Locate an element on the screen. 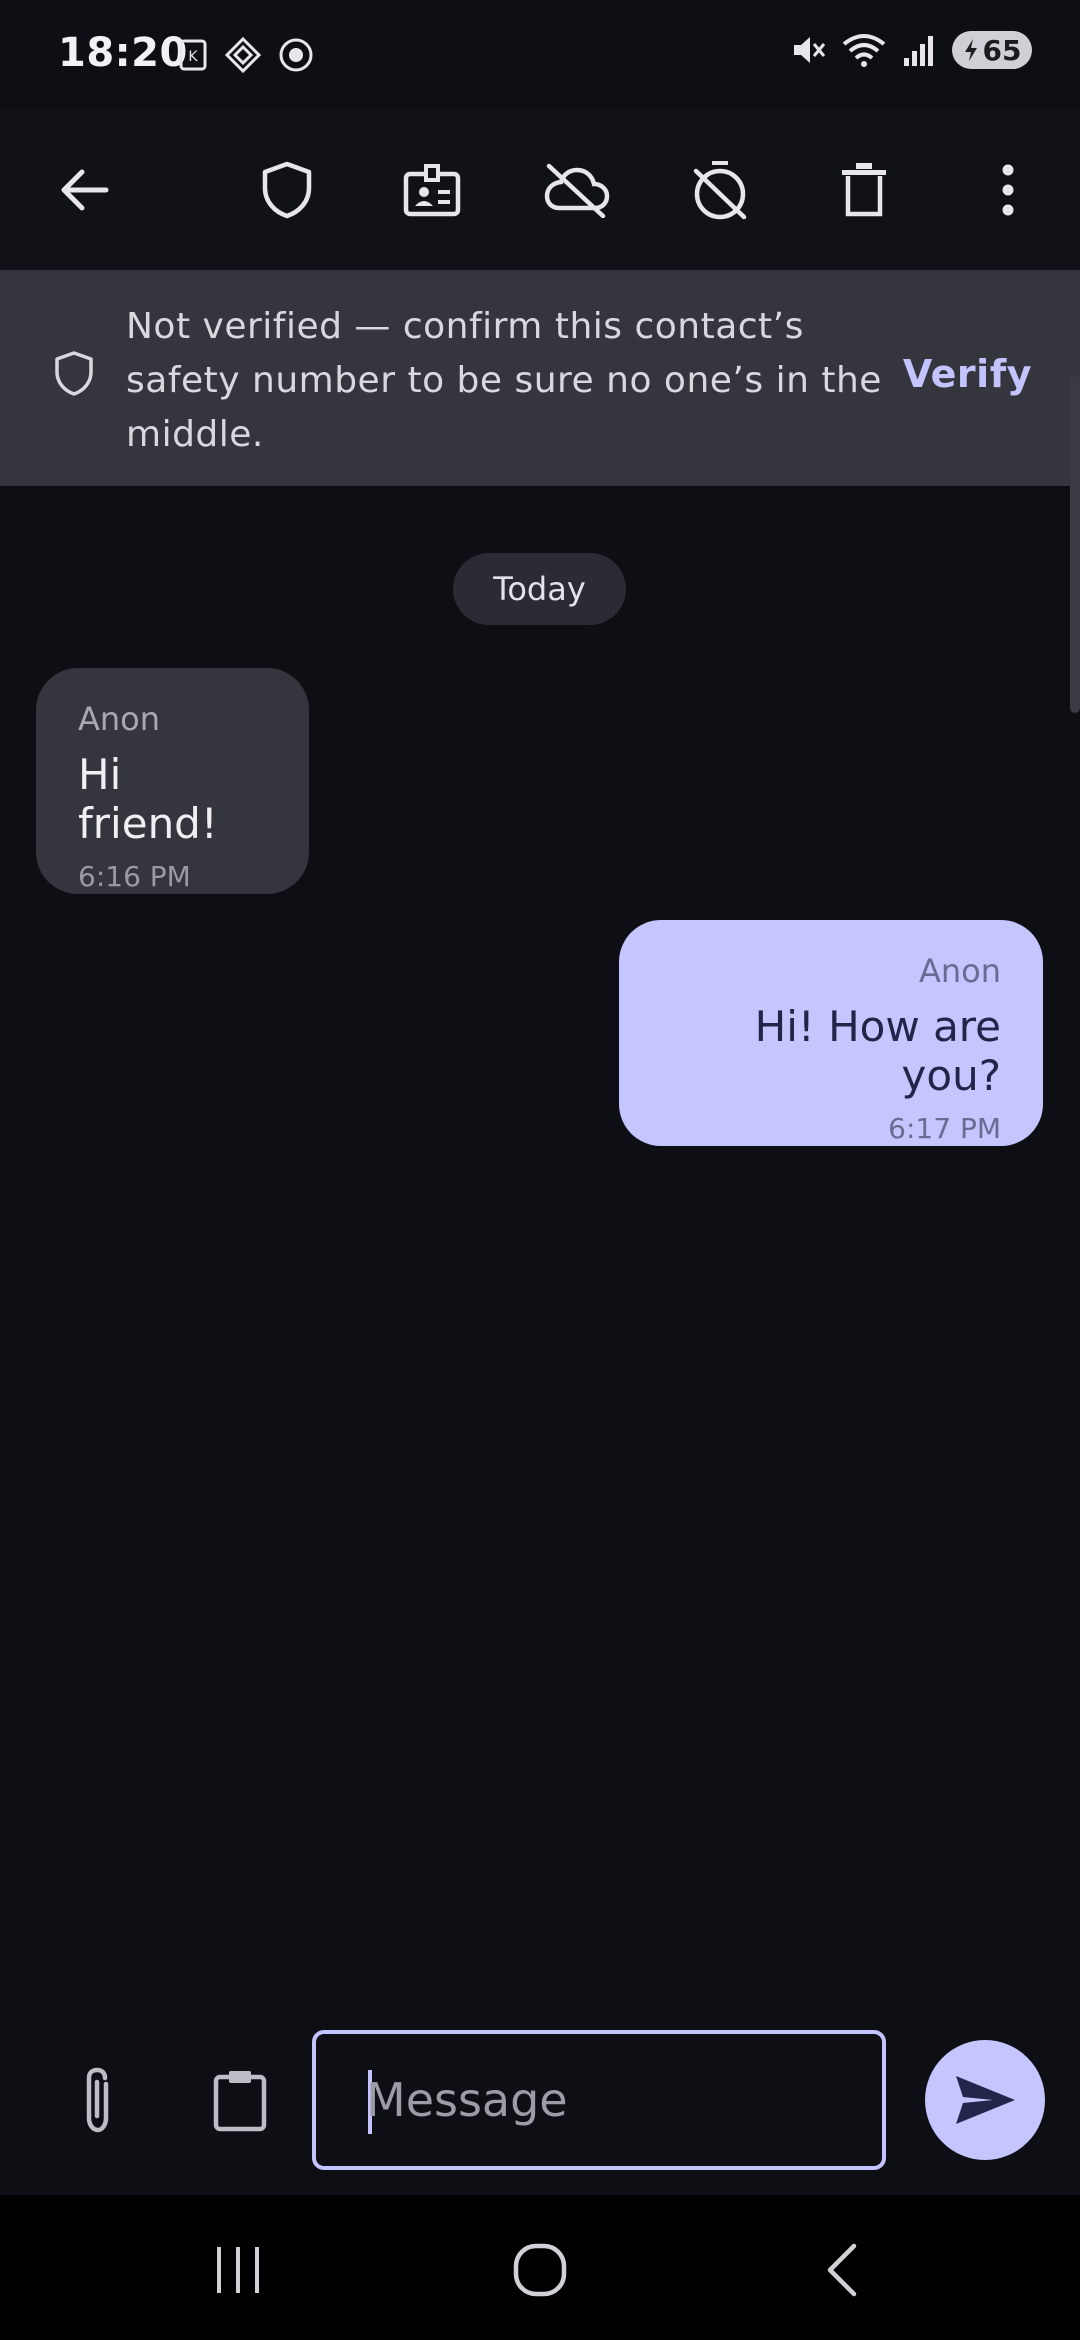  verify-button: Verify is located at coordinates (967, 374).